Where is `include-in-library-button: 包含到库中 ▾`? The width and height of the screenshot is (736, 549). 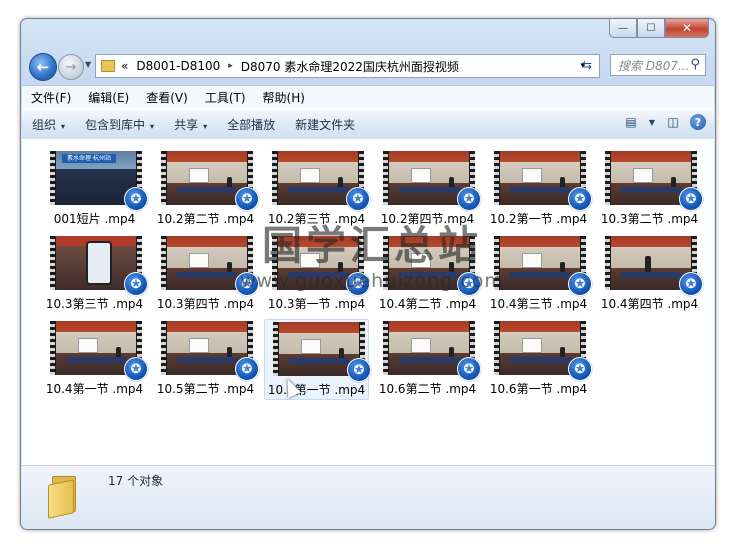 include-in-library-button: 包含到库中 ▾ is located at coordinates (119, 124).